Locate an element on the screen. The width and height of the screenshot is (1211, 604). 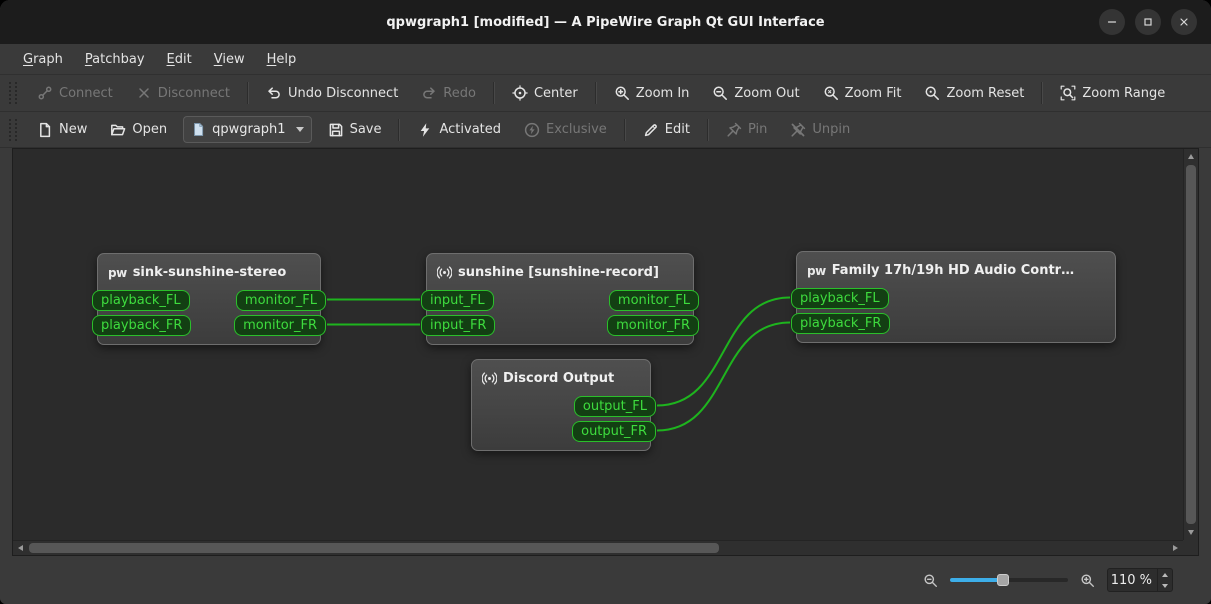
combo-value: qpwgraph1 is located at coordinates (249, 129).